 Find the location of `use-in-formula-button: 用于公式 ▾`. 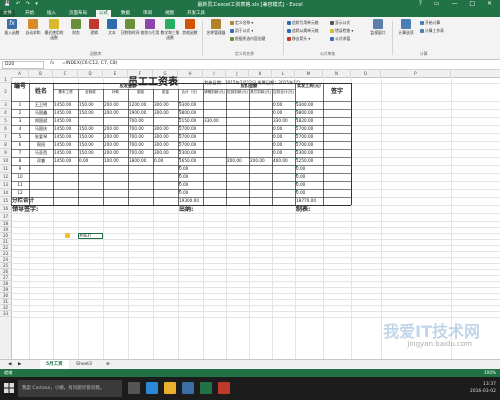

use-in-formula-button: 用于公式 ▾ is located at coordinates (241, 30).